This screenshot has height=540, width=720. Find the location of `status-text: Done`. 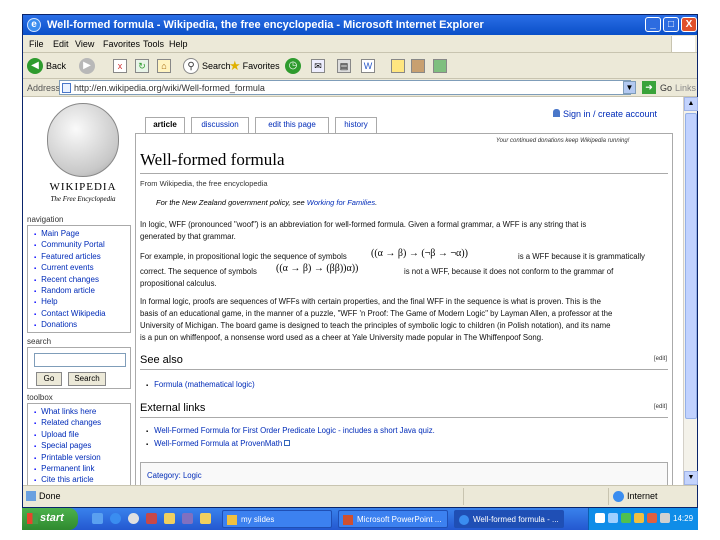

status-text: Done is located at coordinates (50, 496).